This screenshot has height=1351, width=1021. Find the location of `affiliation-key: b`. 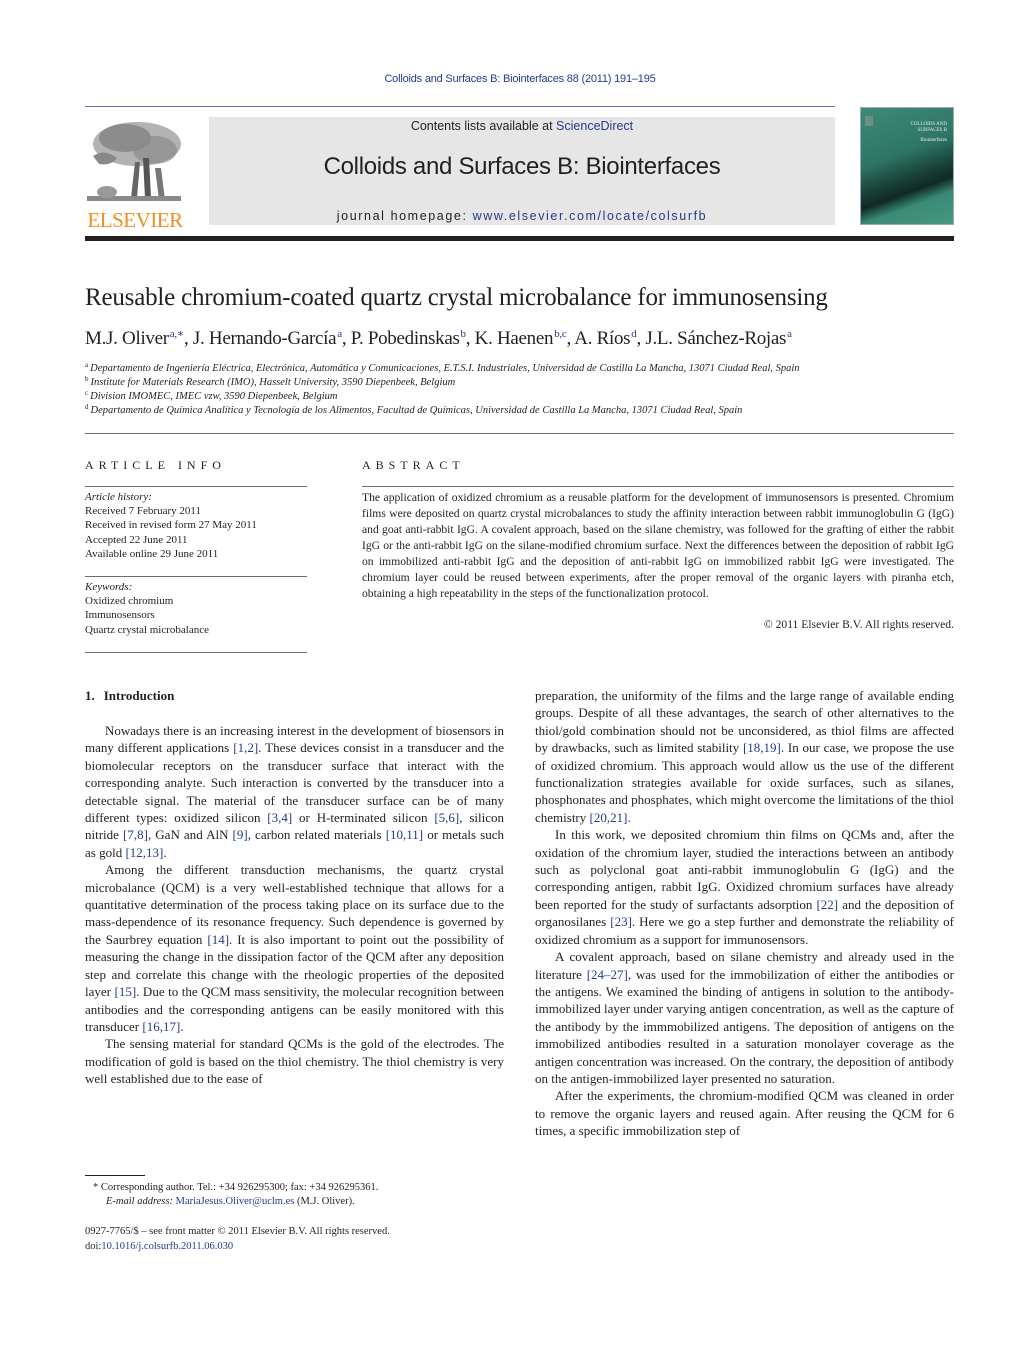

affiliation-key: b is located at coordinates (87, 379).